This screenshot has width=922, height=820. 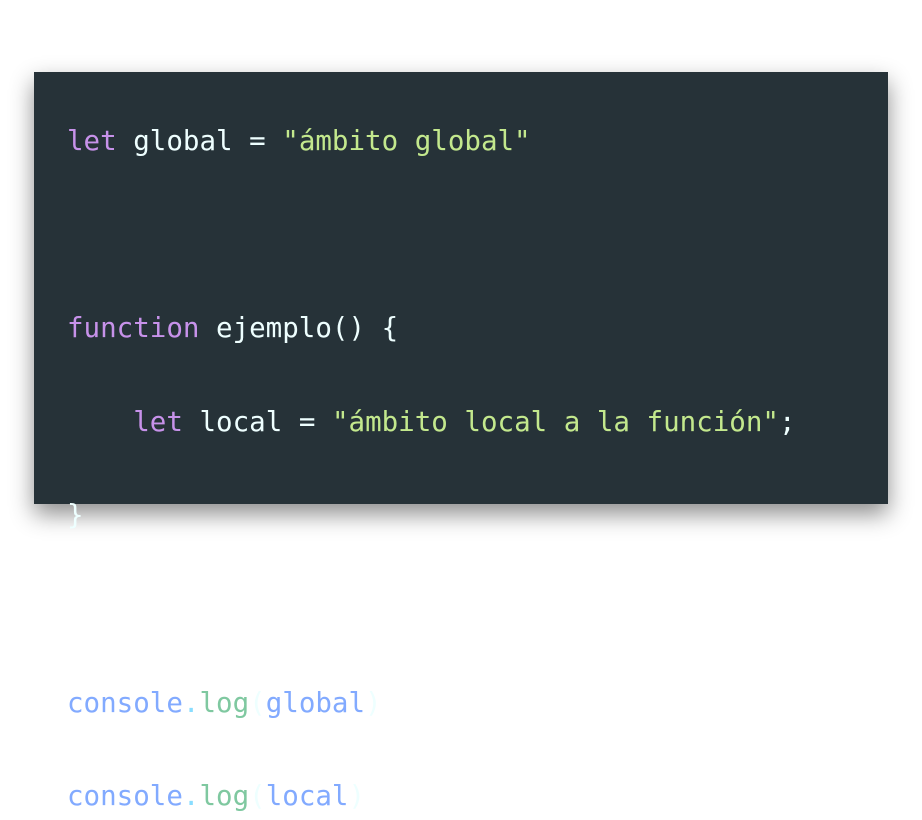 What do you see at coordinates (431, 235) in the screenshot?
I see `code-line-2-empty` at bounding box center [431, 235].